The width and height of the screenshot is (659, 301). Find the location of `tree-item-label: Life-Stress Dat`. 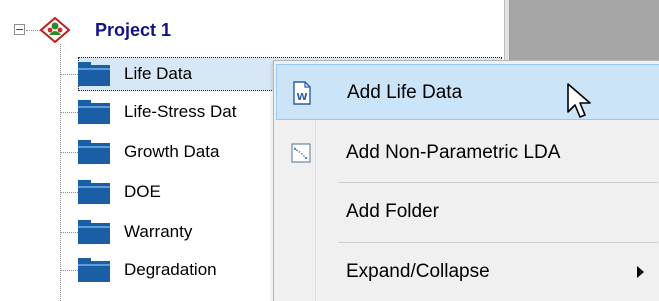

tree-item-label: Life-Stress Dat is located at coordinates (180, 111).